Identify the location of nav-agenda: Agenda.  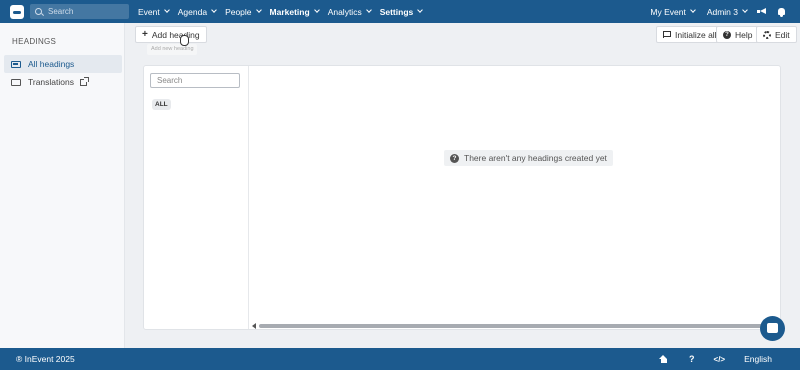
(197, 11).